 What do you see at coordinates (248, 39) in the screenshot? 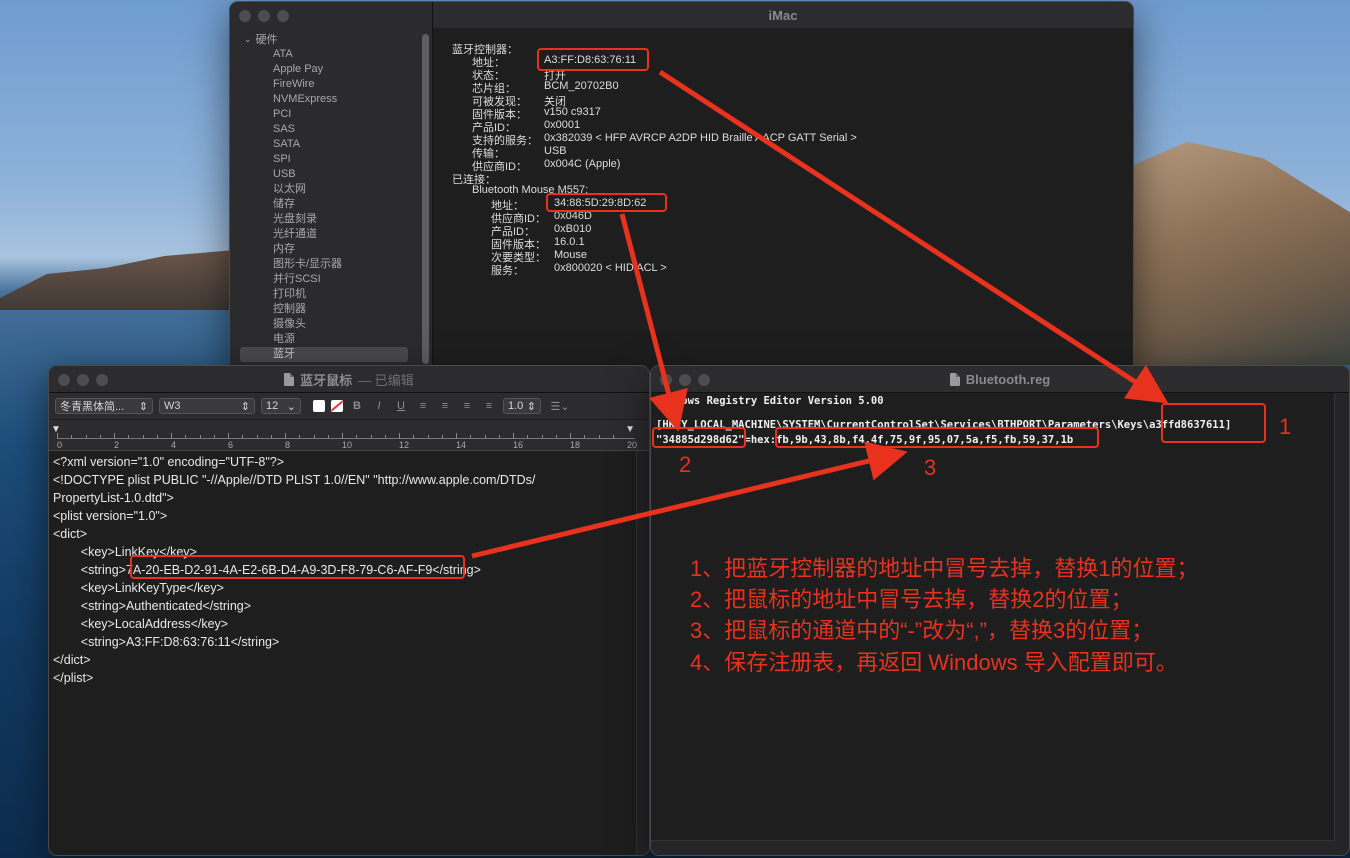
I see `chevron-down-icon: ⌄` at bounding box center [248, 39].